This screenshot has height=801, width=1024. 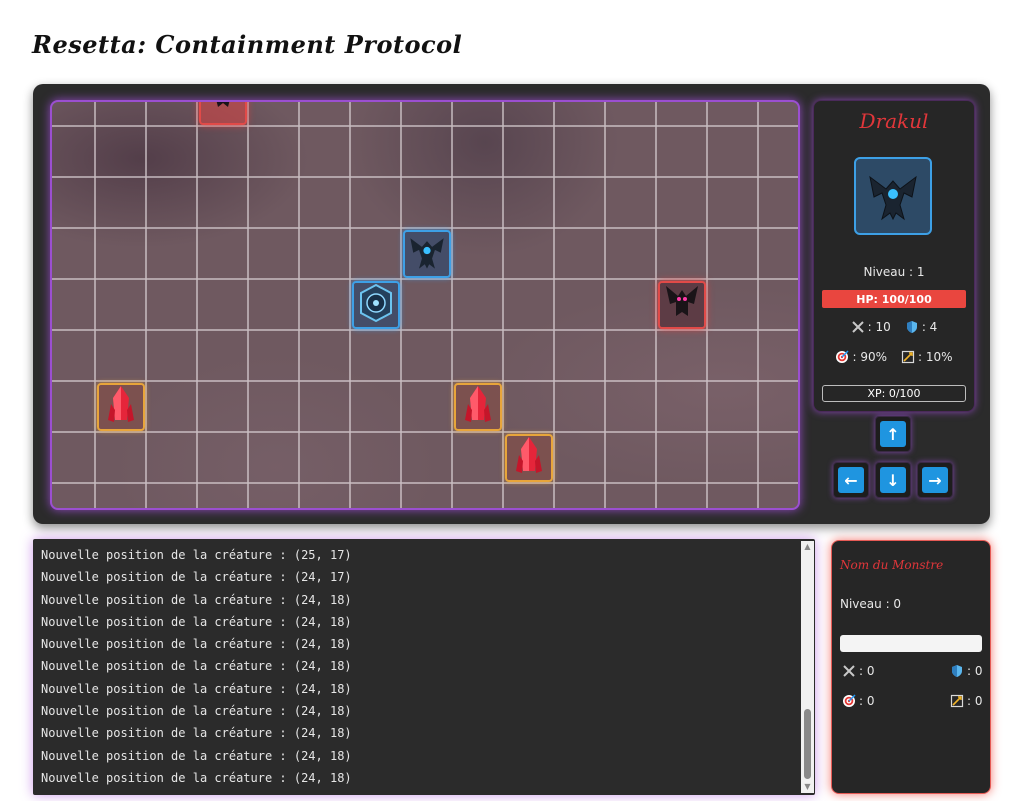 I want to click on character-portrait, so click(x=893, y=196).